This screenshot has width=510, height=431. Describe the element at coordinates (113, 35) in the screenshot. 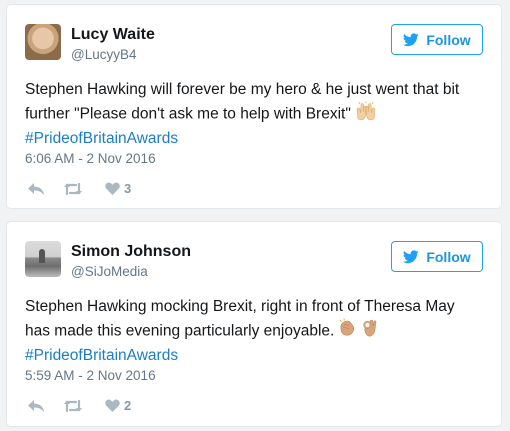

I see `author-name: Lucy Waite` at that location.